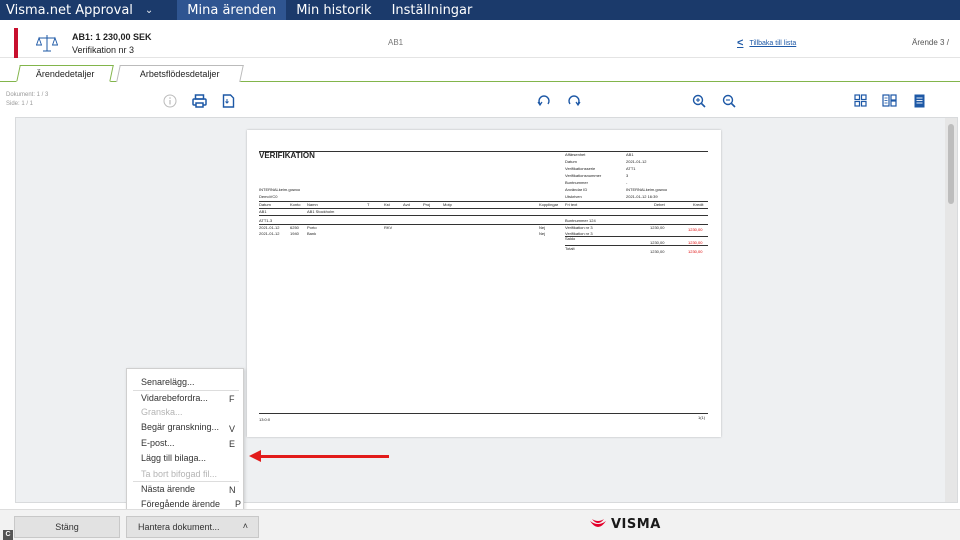  Describe the element at coordinates (168, 489) in the screenshot. I see `menu-item-nasta-arende: Nästa ärende` at that location.